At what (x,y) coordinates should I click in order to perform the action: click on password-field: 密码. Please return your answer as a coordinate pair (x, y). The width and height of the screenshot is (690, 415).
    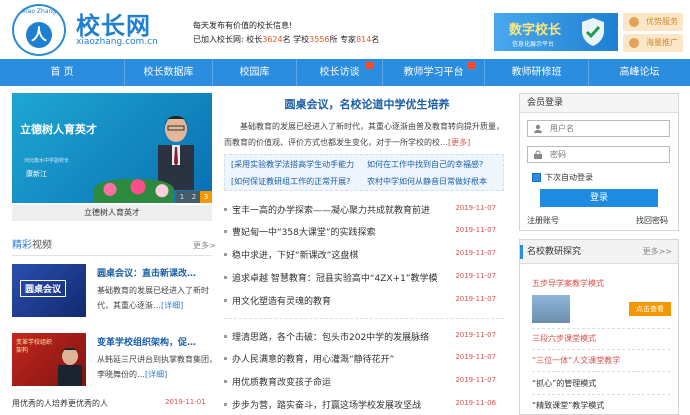
    Looking at the image, I should click on (598, 154).